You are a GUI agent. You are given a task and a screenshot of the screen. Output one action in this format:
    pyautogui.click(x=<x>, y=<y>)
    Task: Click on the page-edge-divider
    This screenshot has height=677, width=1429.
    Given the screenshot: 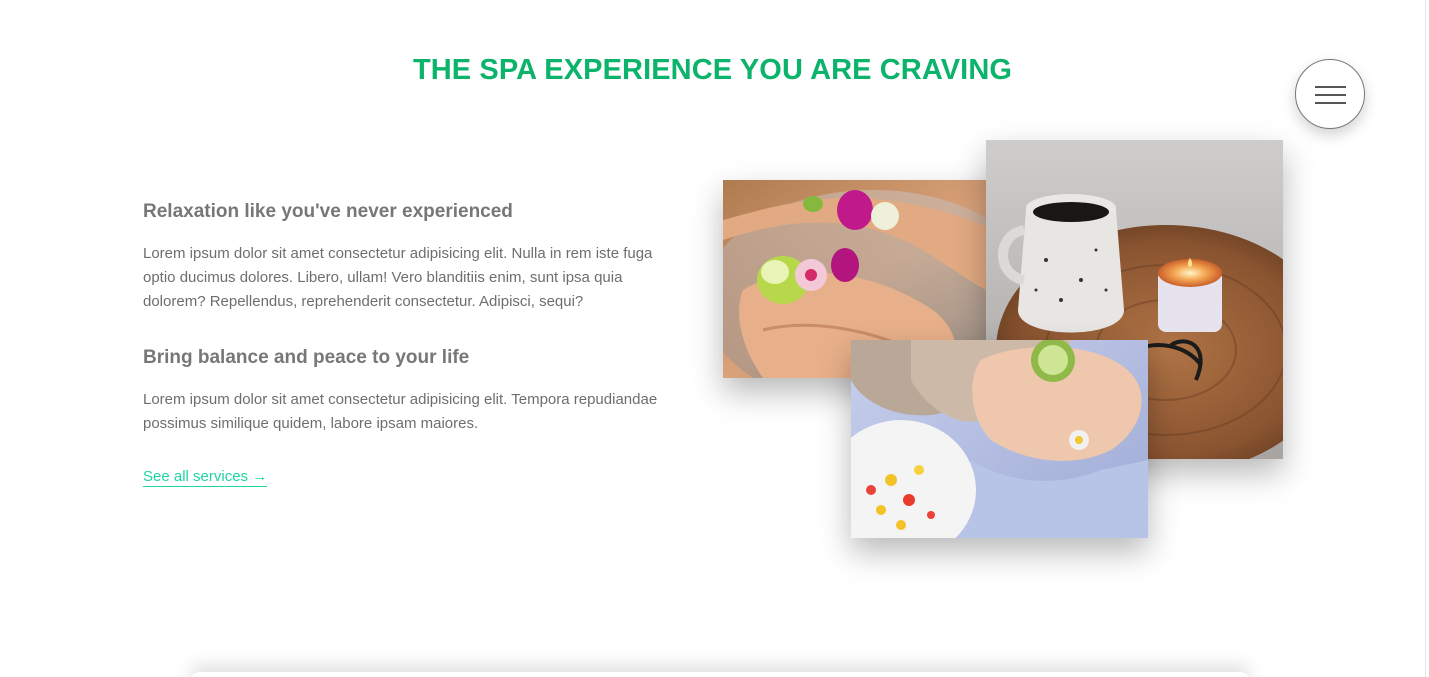 What is the action you would take?
    pyautogui.click(x=1425, y=338)
    